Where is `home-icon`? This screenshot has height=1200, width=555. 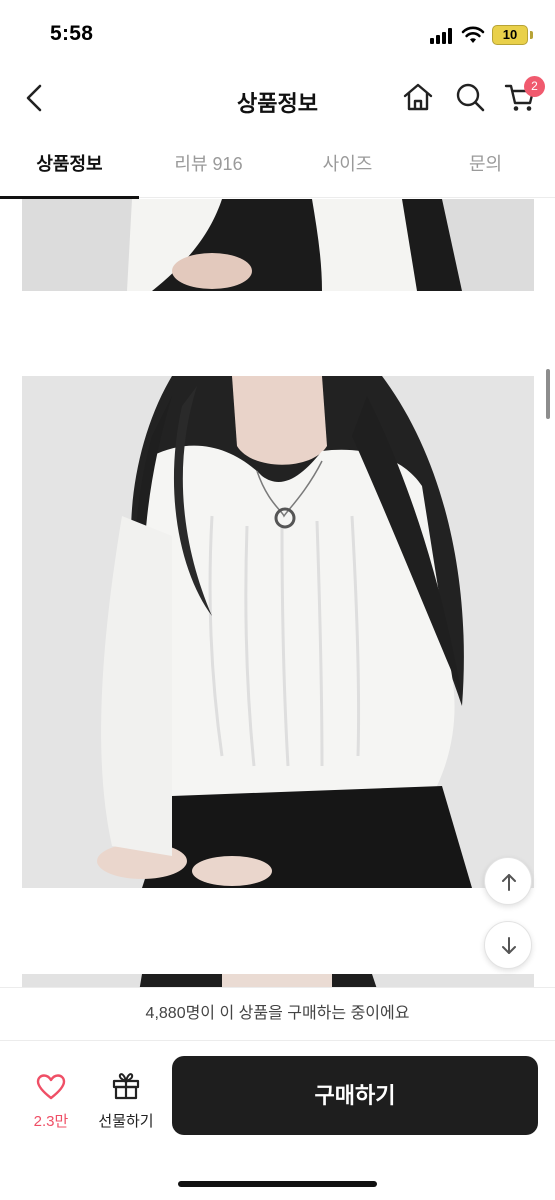 home-icon is located at coordinates (418, 97).